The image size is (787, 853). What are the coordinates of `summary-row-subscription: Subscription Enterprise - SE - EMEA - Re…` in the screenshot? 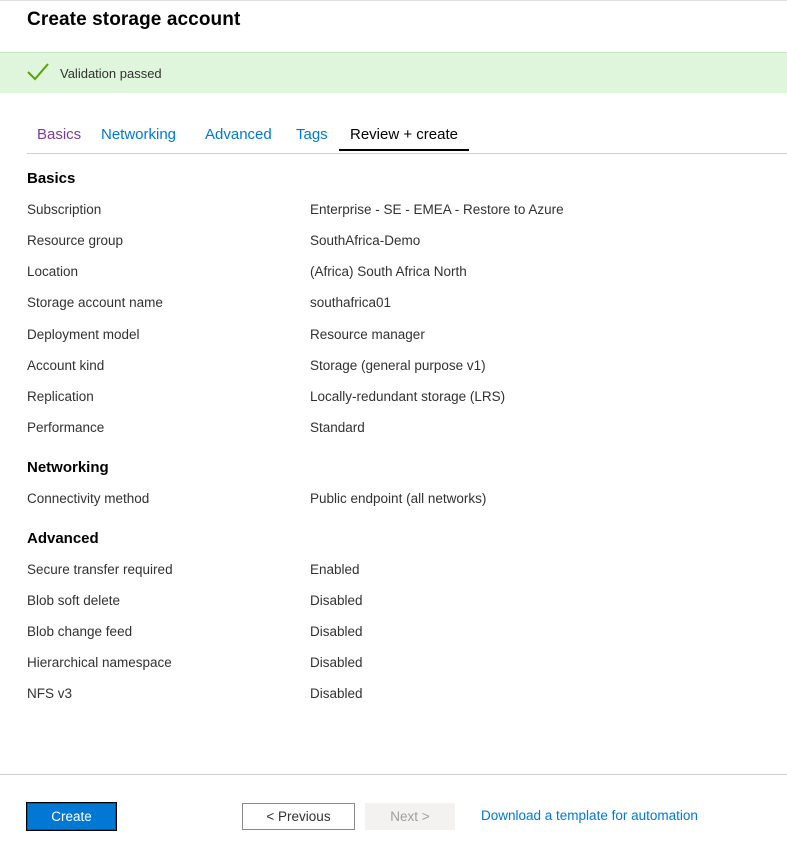 It's located at (397, 212).